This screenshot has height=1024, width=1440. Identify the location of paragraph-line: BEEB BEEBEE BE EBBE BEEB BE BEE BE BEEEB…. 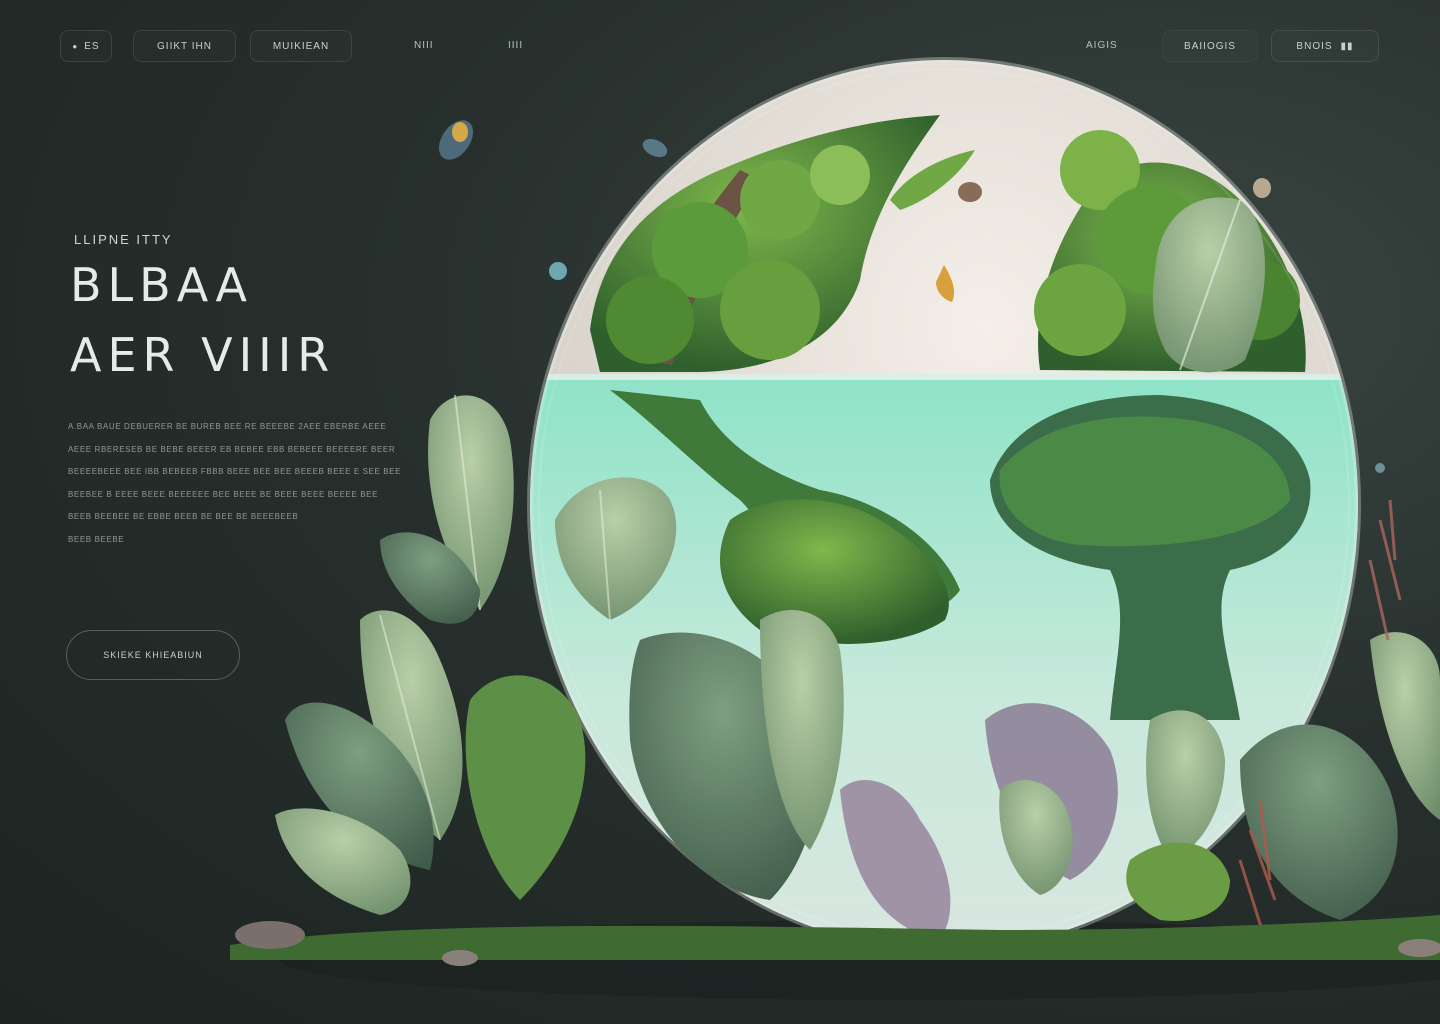
(183, 517).